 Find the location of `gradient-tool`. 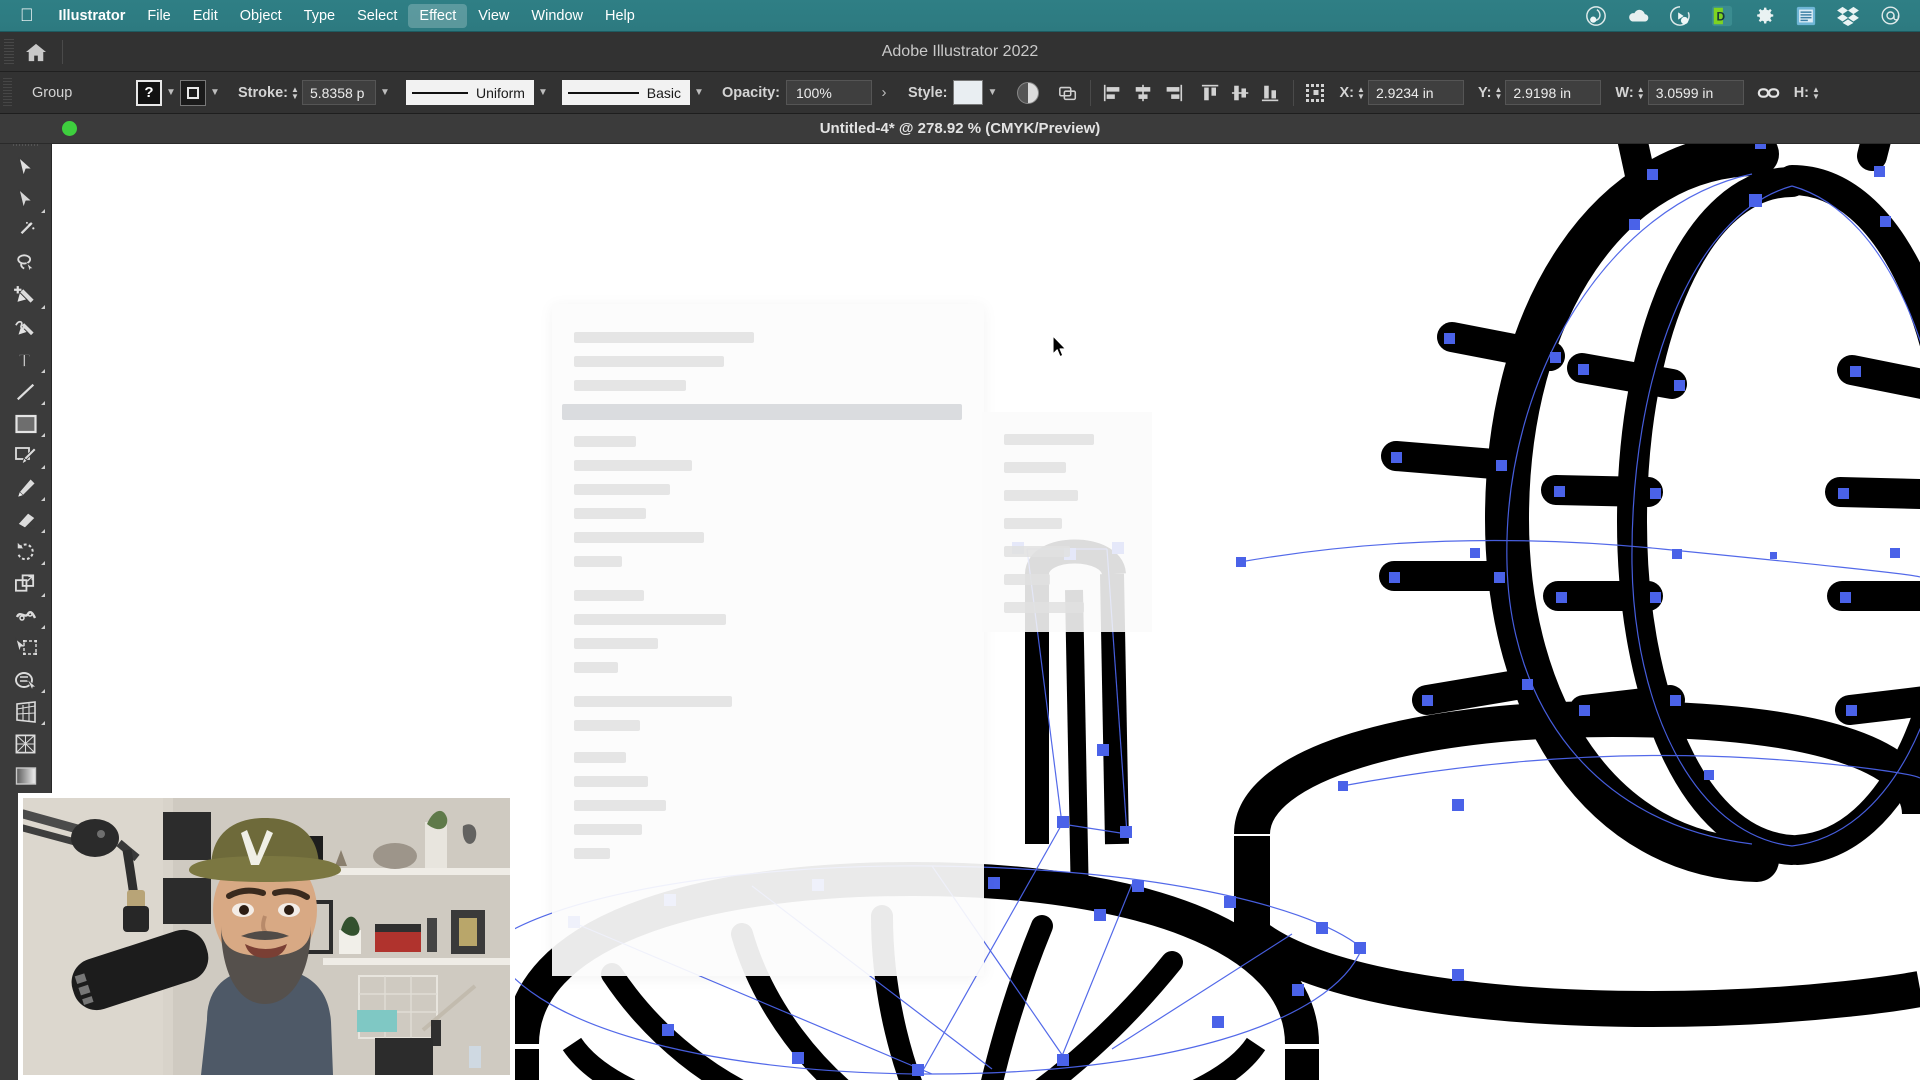

gradient-tool is located at coordinates (26, 776).